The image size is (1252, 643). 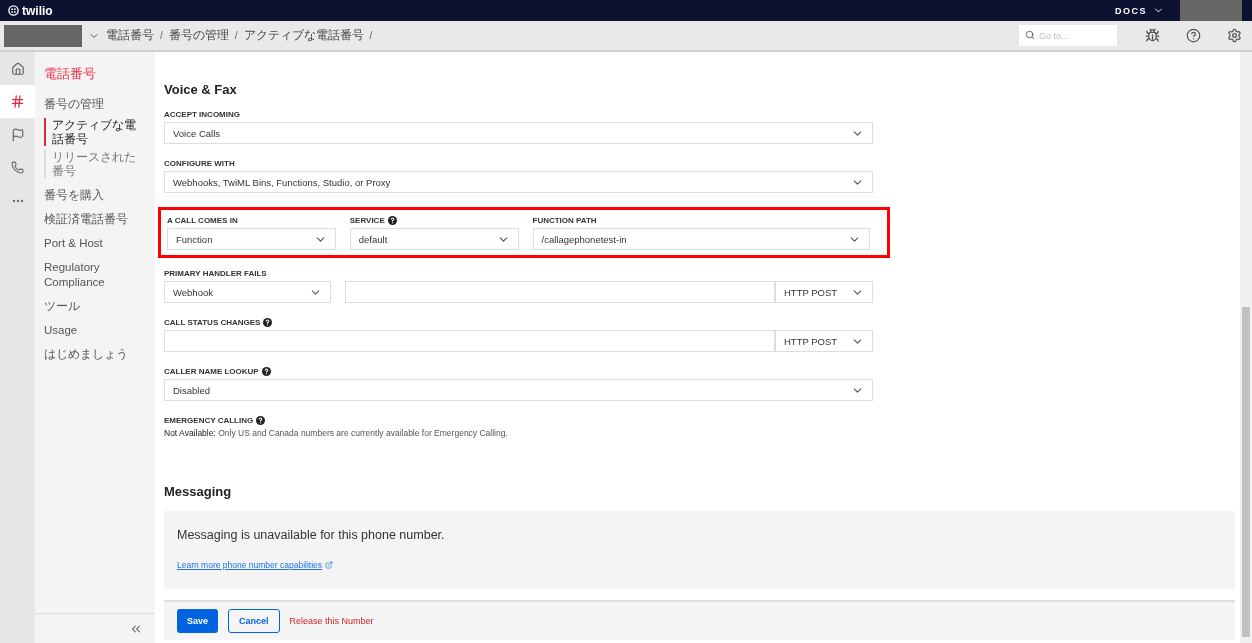 I want to click on field-label: A CALL COMES IN, so click(x=202, y=220).